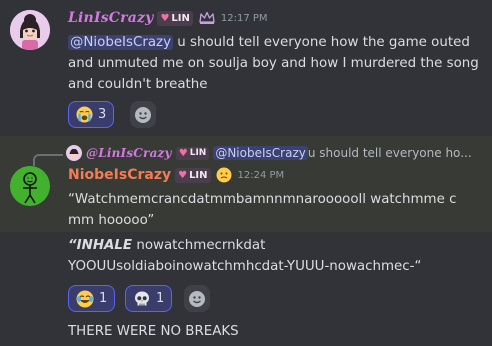  I want to click on message-header: LinIsCrazy ♥ LIN 12:17 PM, so click(168, 18).